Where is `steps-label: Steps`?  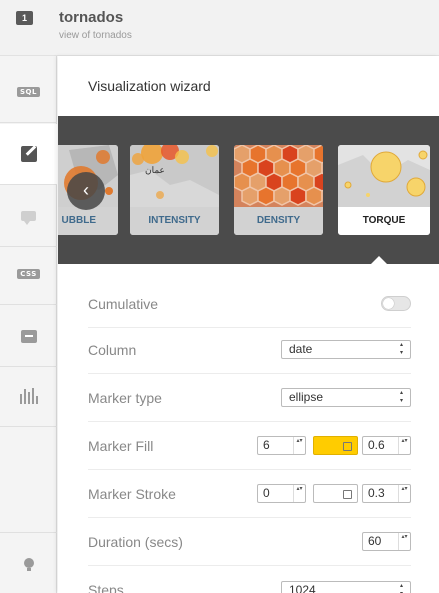 steps-label: Steps is located at coordinates (106, 587).